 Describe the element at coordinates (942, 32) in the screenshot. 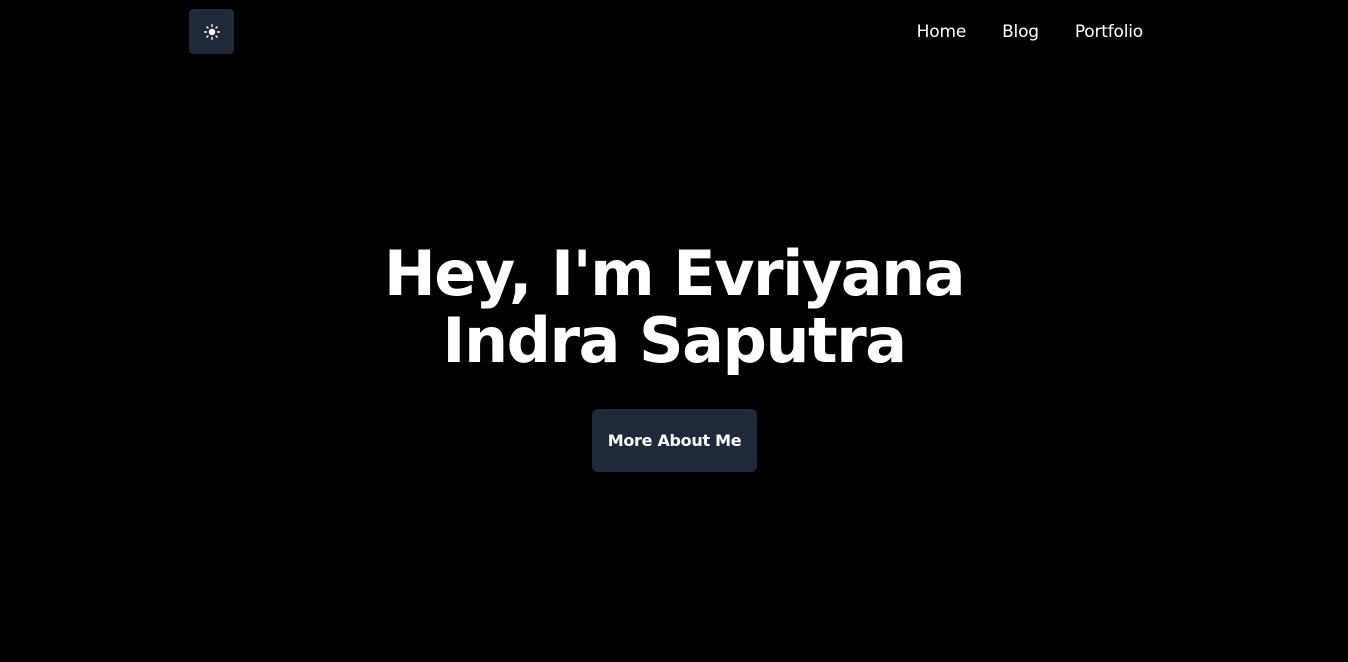

I see `nav-link-home: Home` at that location.